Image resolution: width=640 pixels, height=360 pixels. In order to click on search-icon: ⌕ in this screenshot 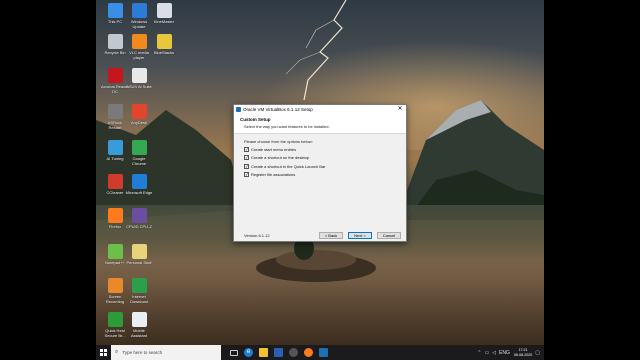, I will do `click(117, 352)`.